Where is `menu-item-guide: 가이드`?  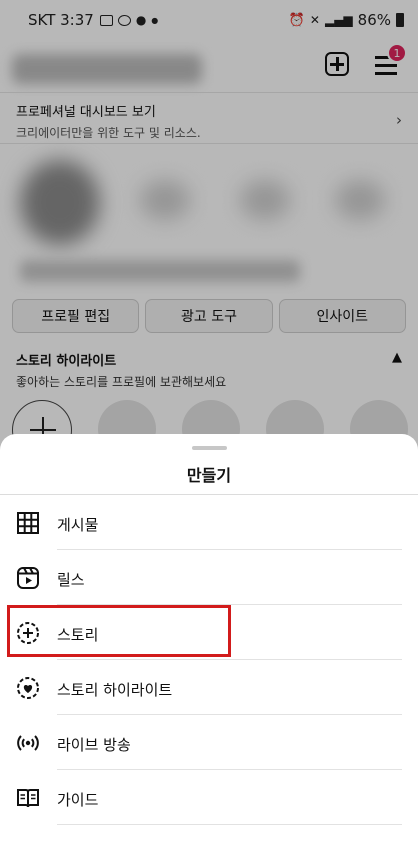
menu-item-guide: 가이드 is located at coordinates (209, 797).